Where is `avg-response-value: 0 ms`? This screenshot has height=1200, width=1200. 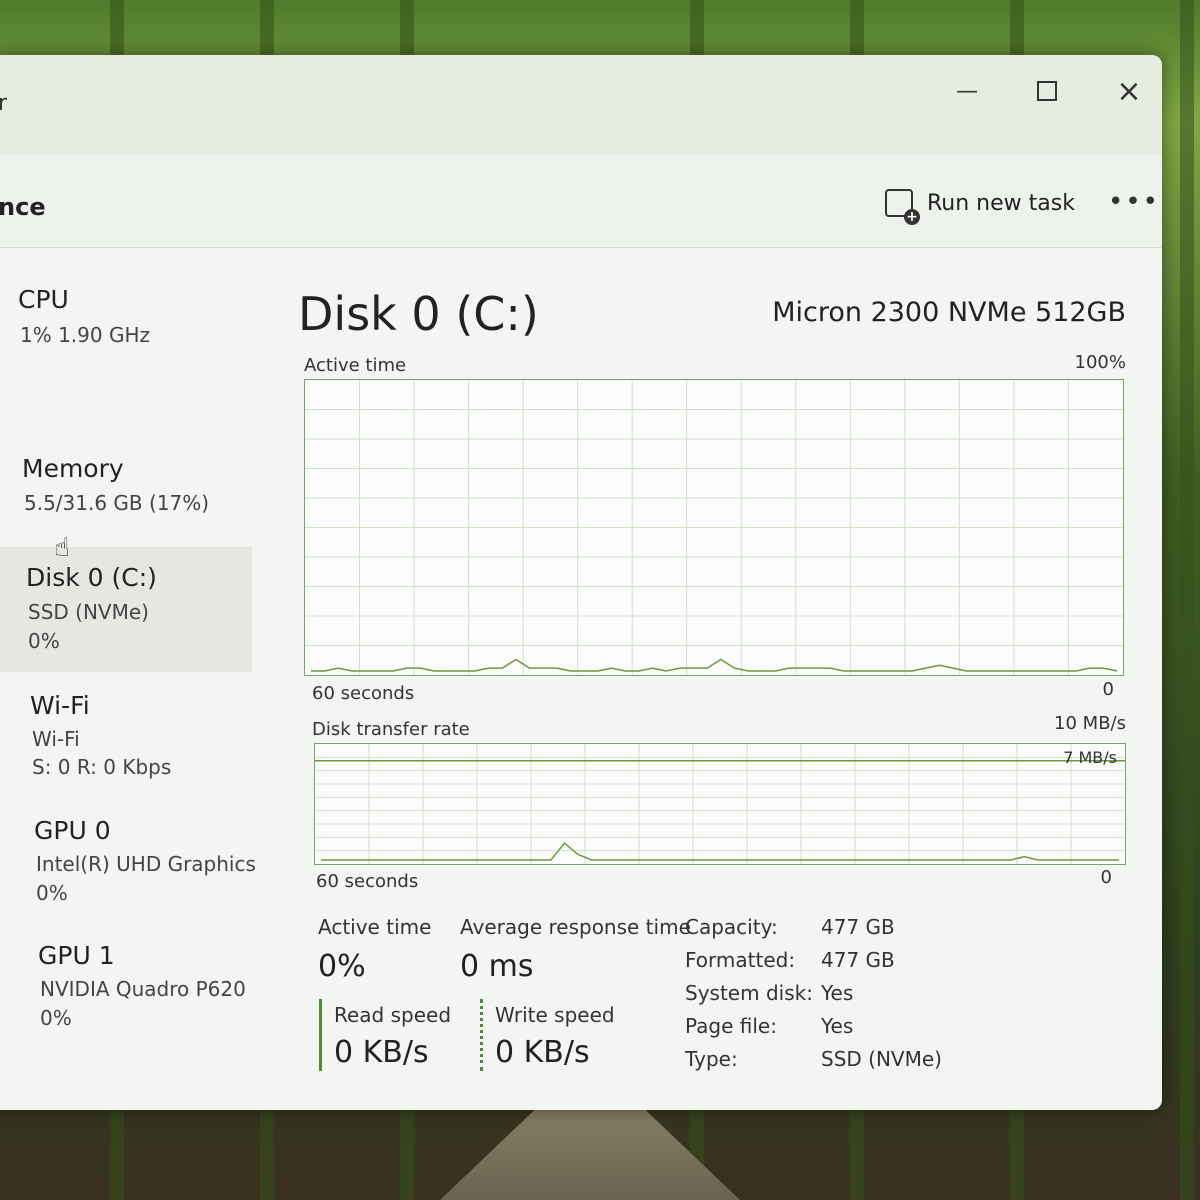 avg-response-value: 0 ms is located at coordinates (497, 966).